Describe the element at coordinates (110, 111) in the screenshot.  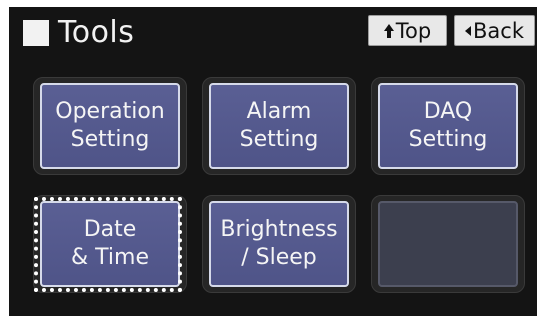
I see `tile-label-line1: Operation` at that location.